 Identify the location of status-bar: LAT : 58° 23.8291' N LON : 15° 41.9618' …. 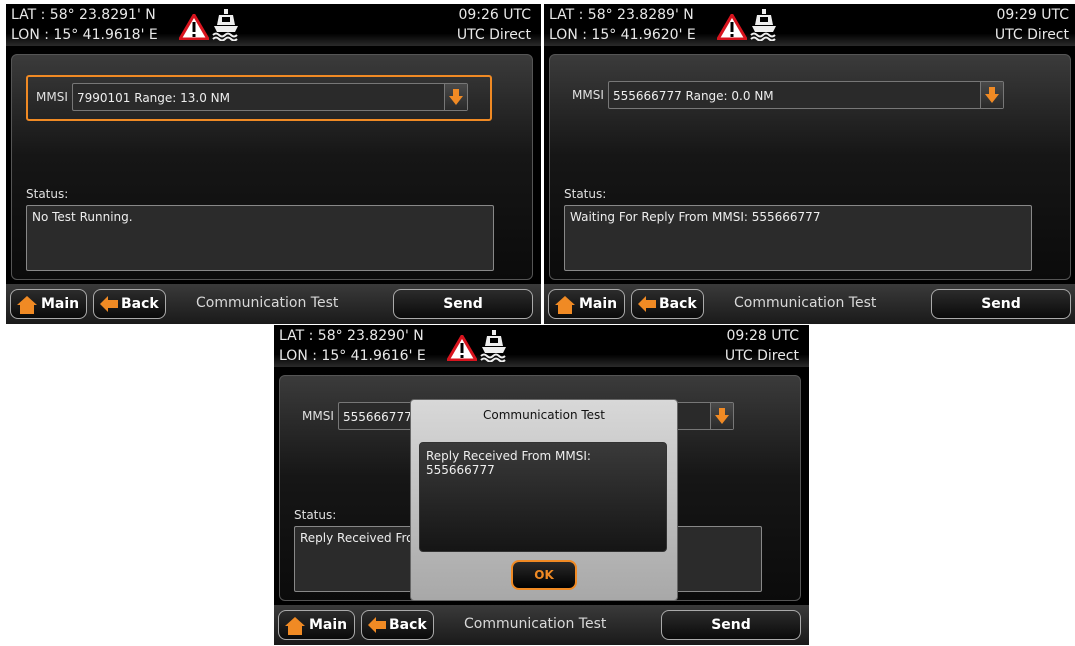
(273, 25).